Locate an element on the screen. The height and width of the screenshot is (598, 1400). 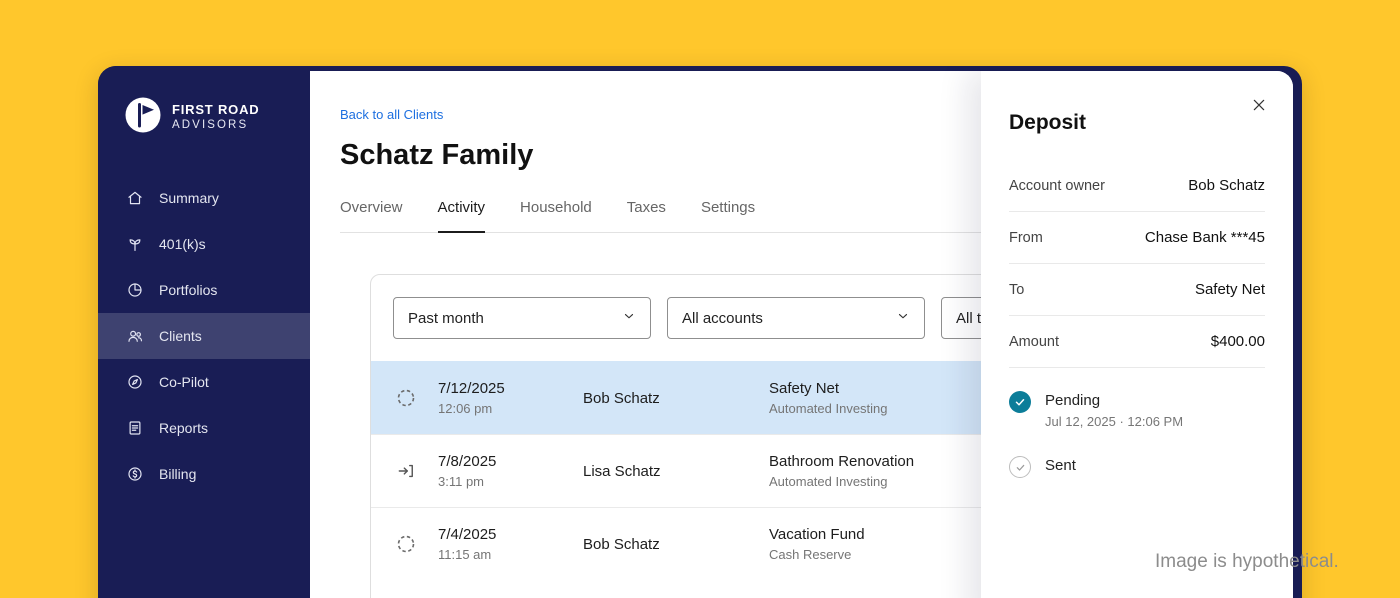
dollar-icon is located at coordinates (135, 474).